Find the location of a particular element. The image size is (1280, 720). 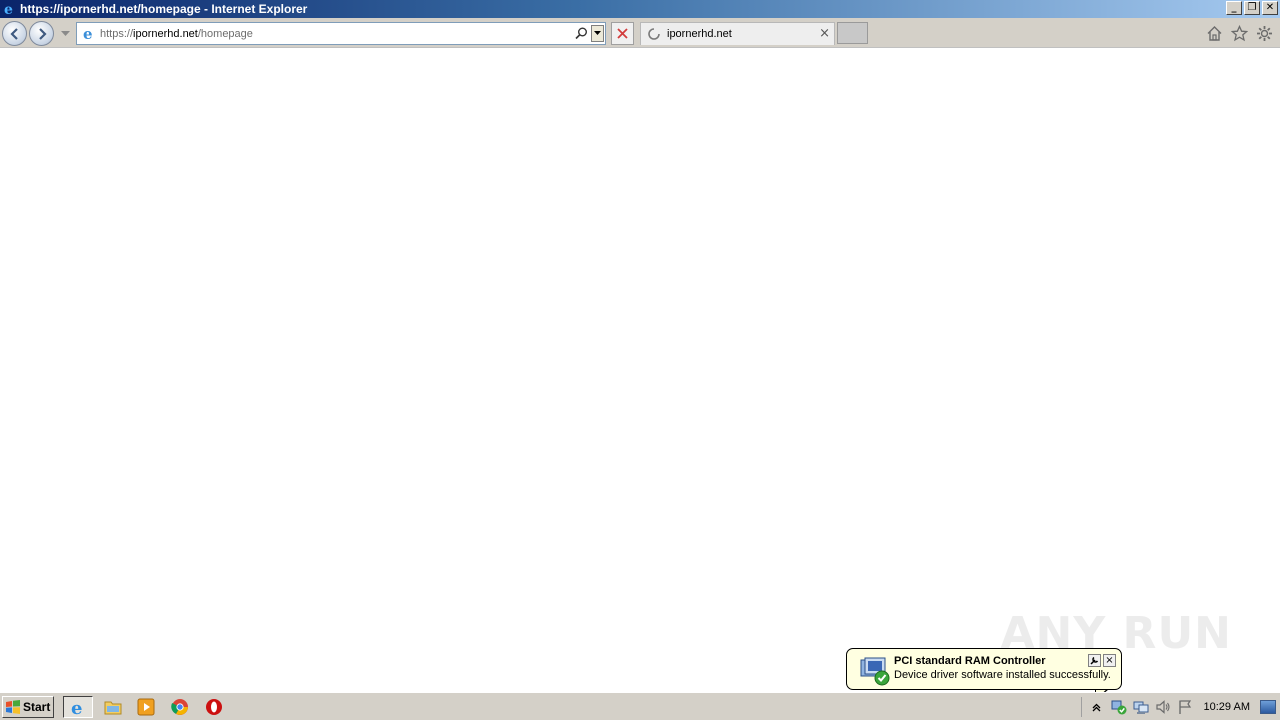

forward-button is located at coordinates (41, 33).